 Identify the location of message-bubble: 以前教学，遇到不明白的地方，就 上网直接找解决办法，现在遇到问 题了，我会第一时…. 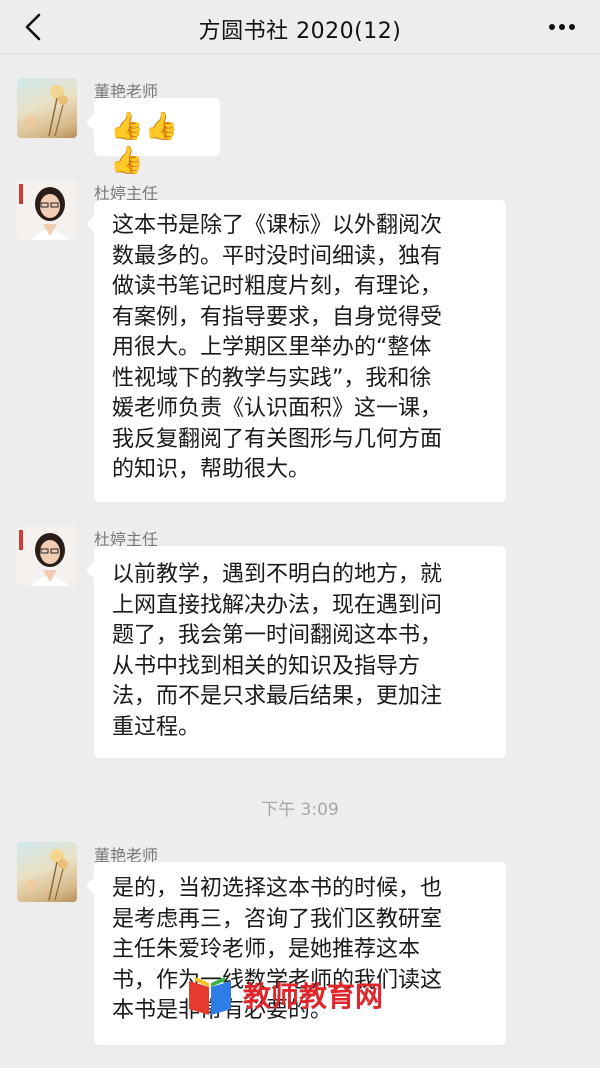
(296, 652).